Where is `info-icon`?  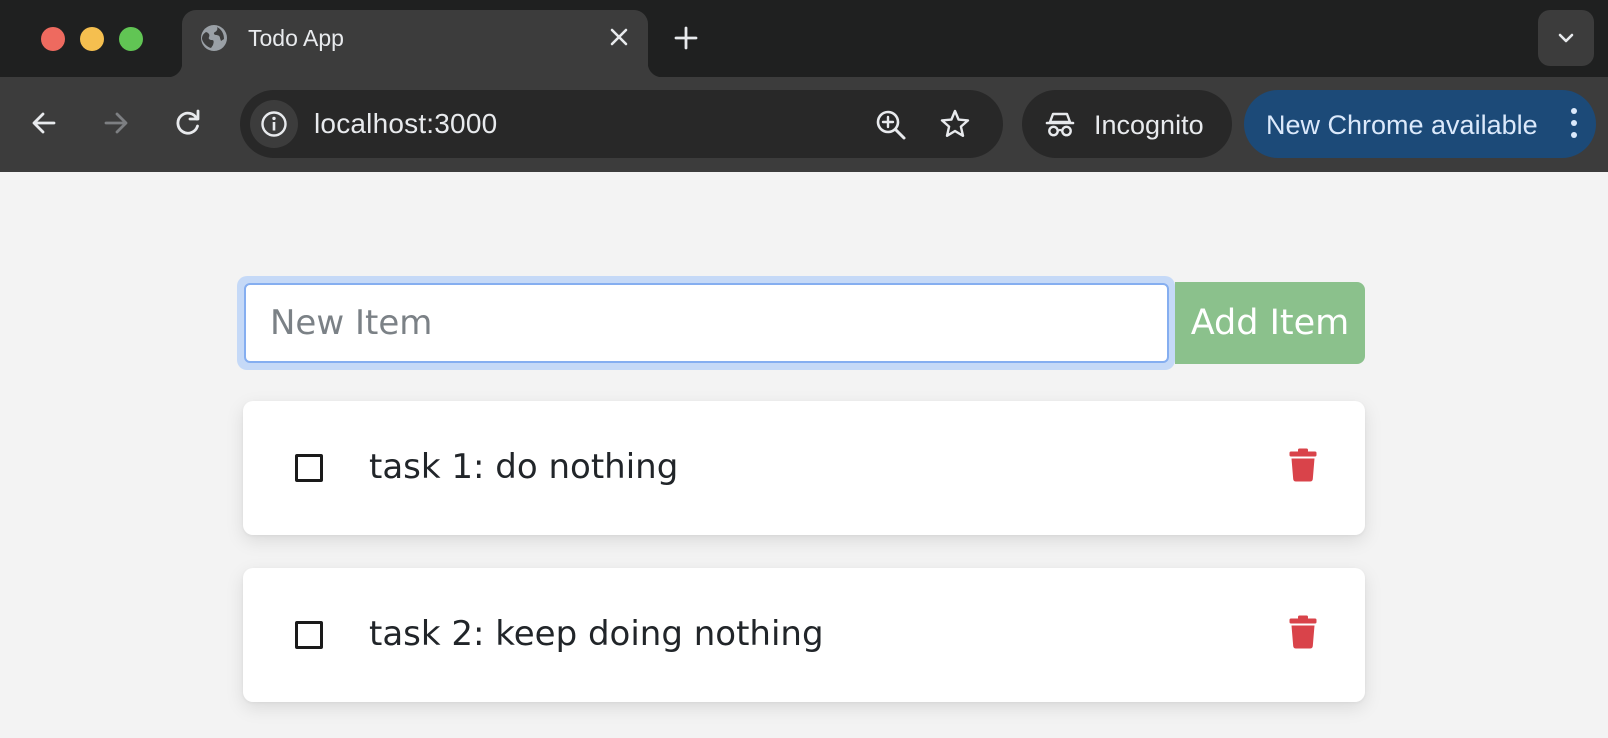
info-icon is located at coordinates (274, 124).